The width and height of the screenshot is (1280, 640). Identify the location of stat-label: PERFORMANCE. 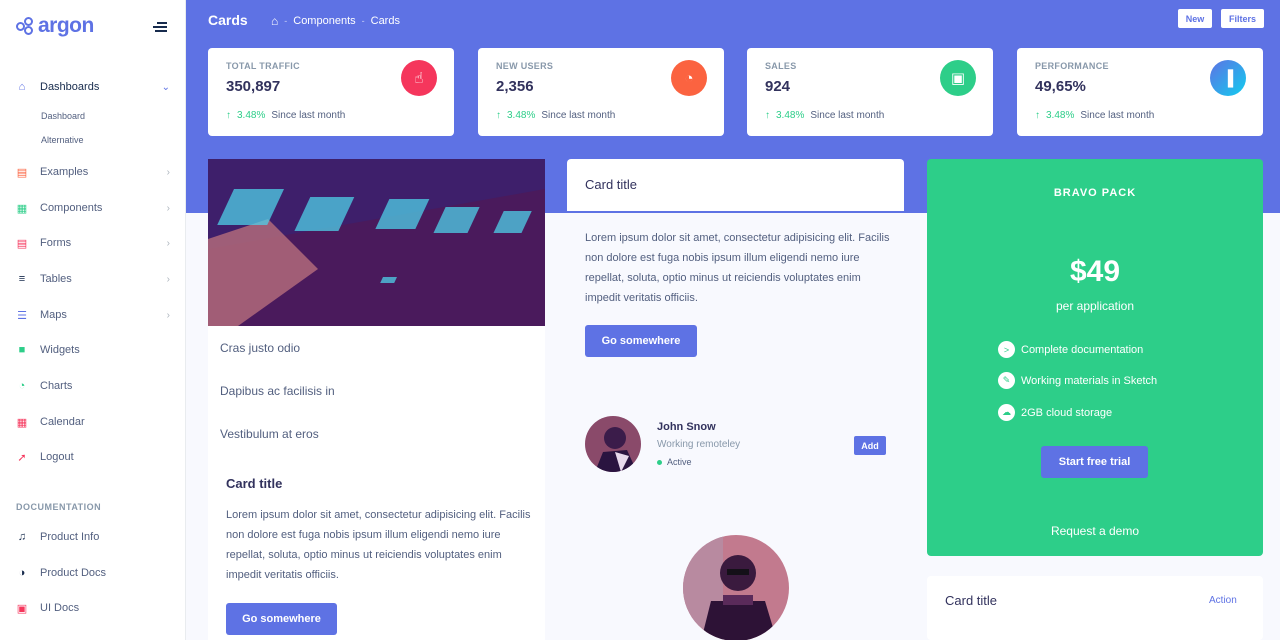
(1072, 66).